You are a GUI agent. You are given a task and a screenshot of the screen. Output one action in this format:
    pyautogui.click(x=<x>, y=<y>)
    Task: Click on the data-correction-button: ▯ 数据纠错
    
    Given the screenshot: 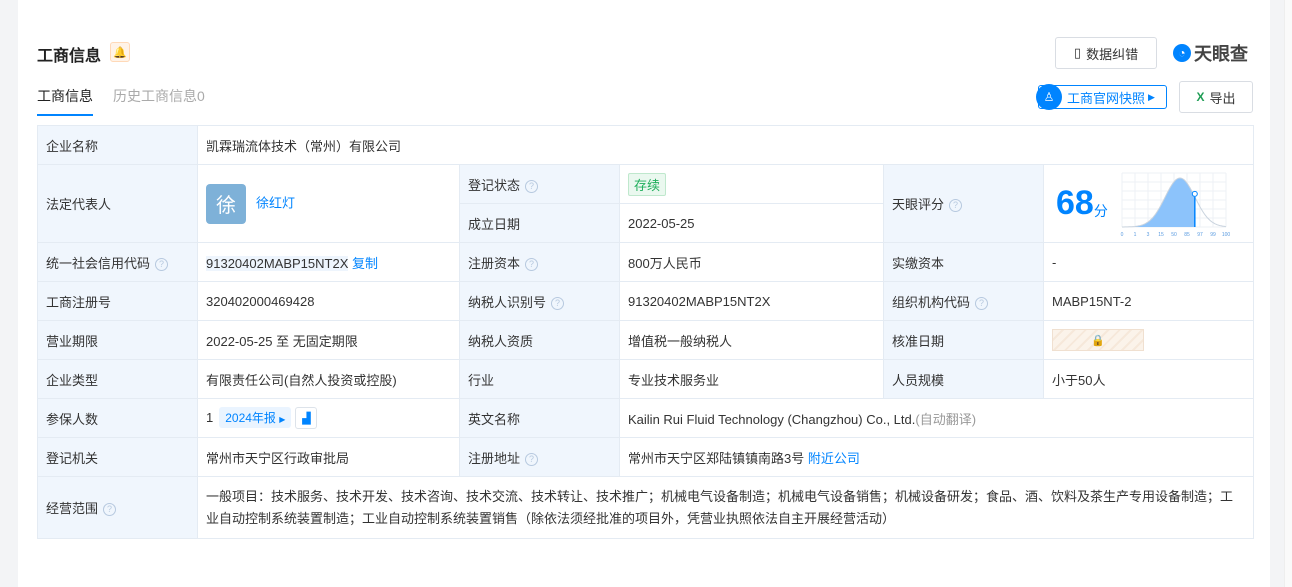 What is the action you would take?
    pyautogui.click(x=1106, y=53)
    